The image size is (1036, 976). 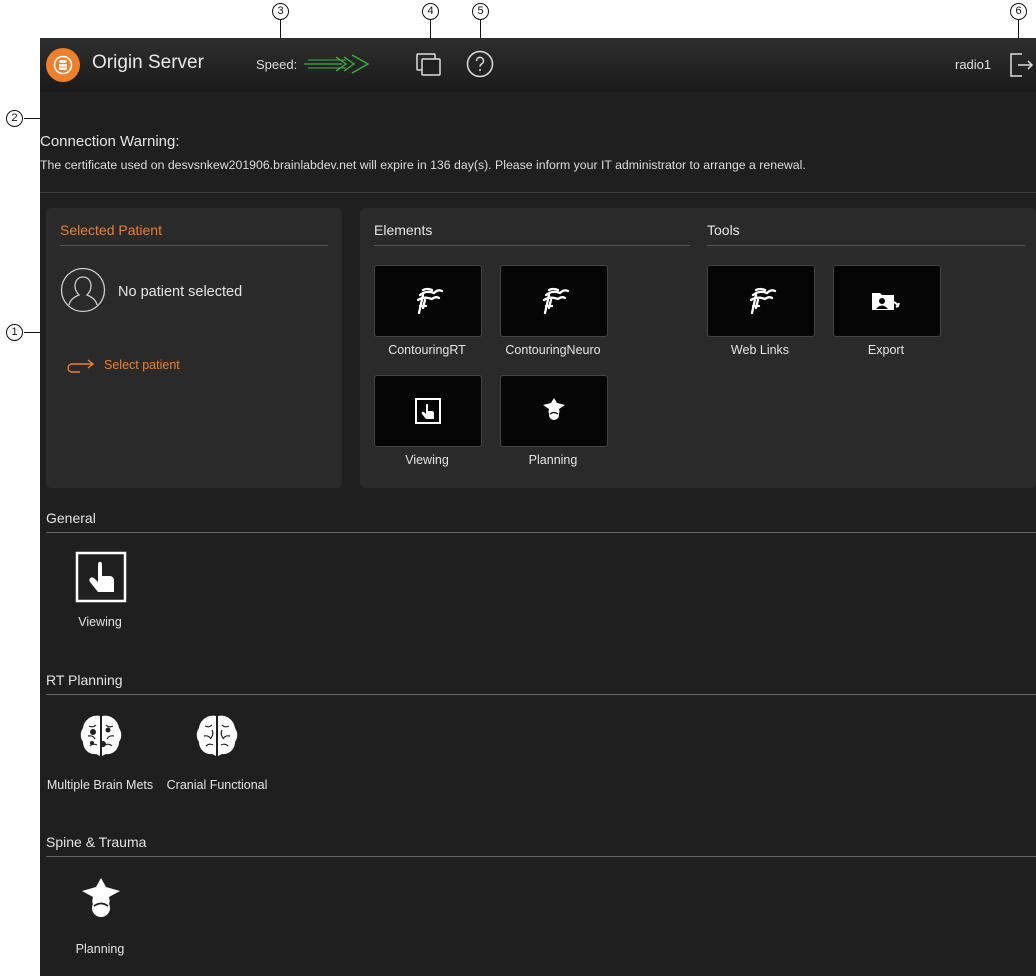 I want to click on top-bar: Origin Server Speed: radio1, so click(x=538, y=65).